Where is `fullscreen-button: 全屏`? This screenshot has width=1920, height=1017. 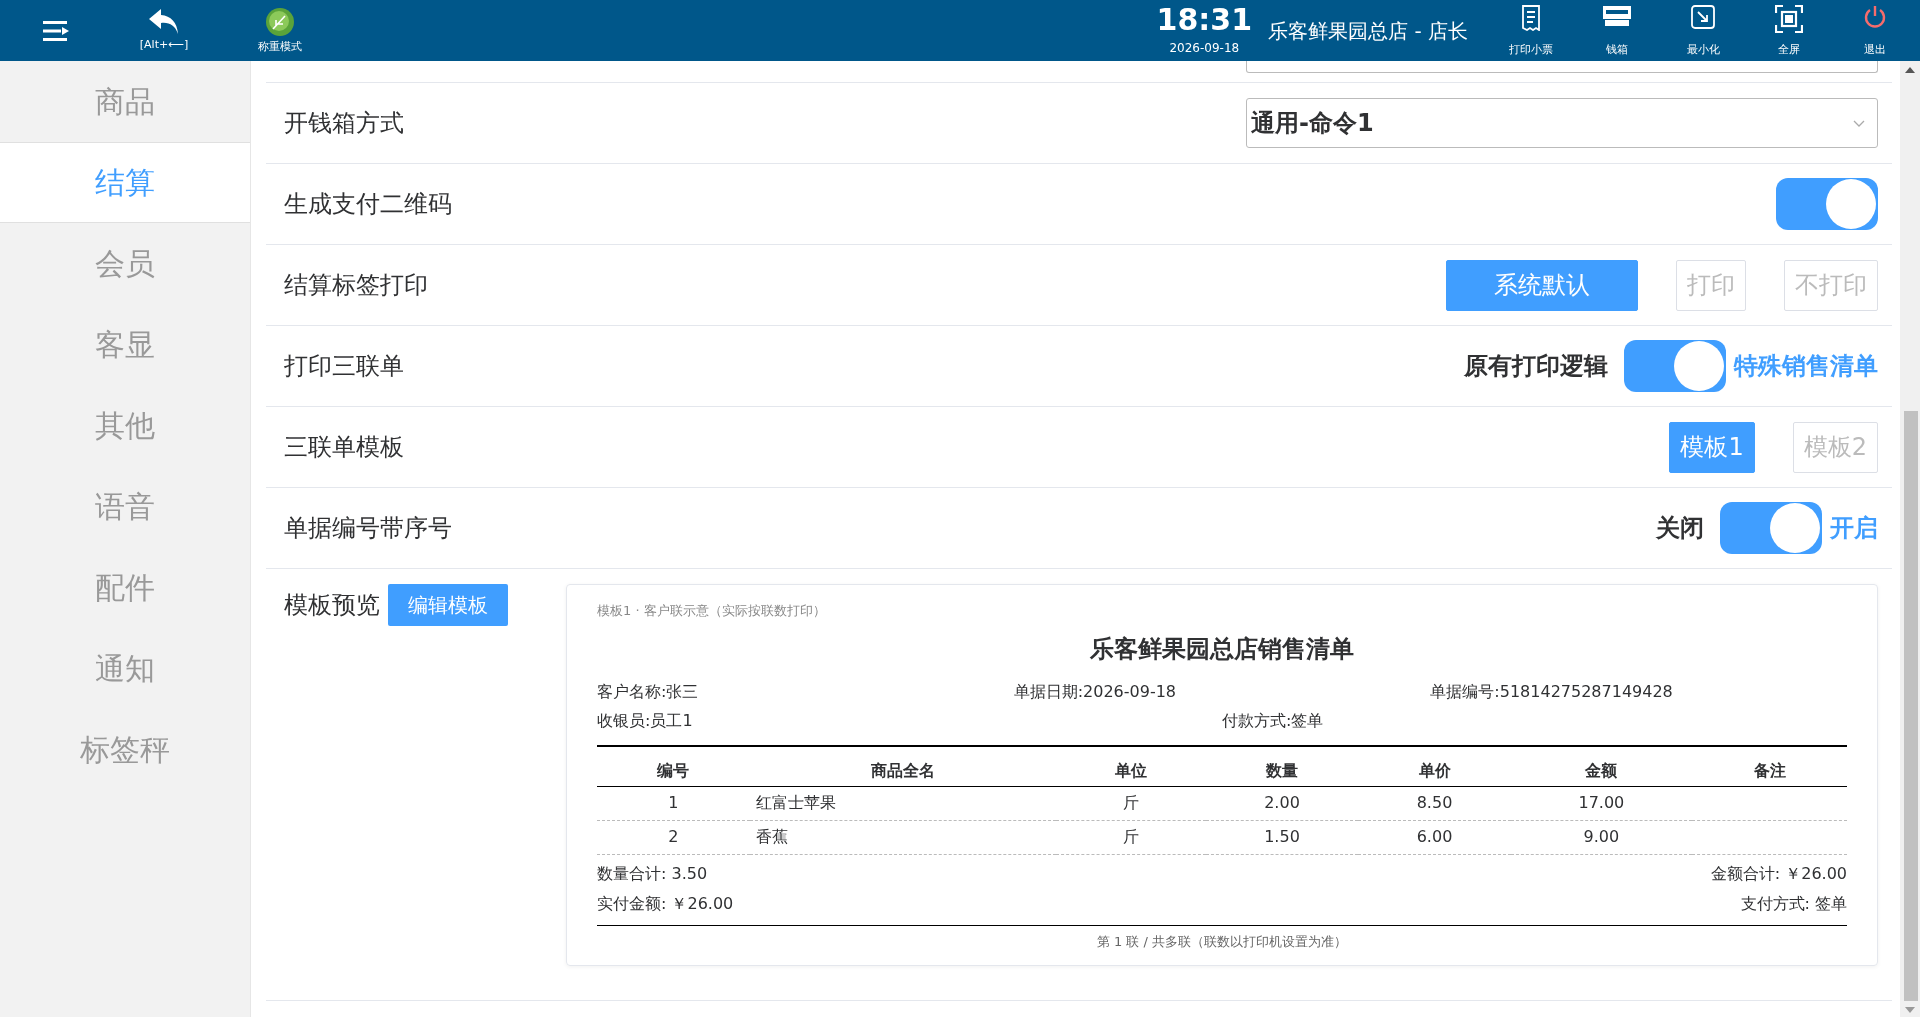 fullscreen-button: 全屏 is located at coordinates (1789, 30).